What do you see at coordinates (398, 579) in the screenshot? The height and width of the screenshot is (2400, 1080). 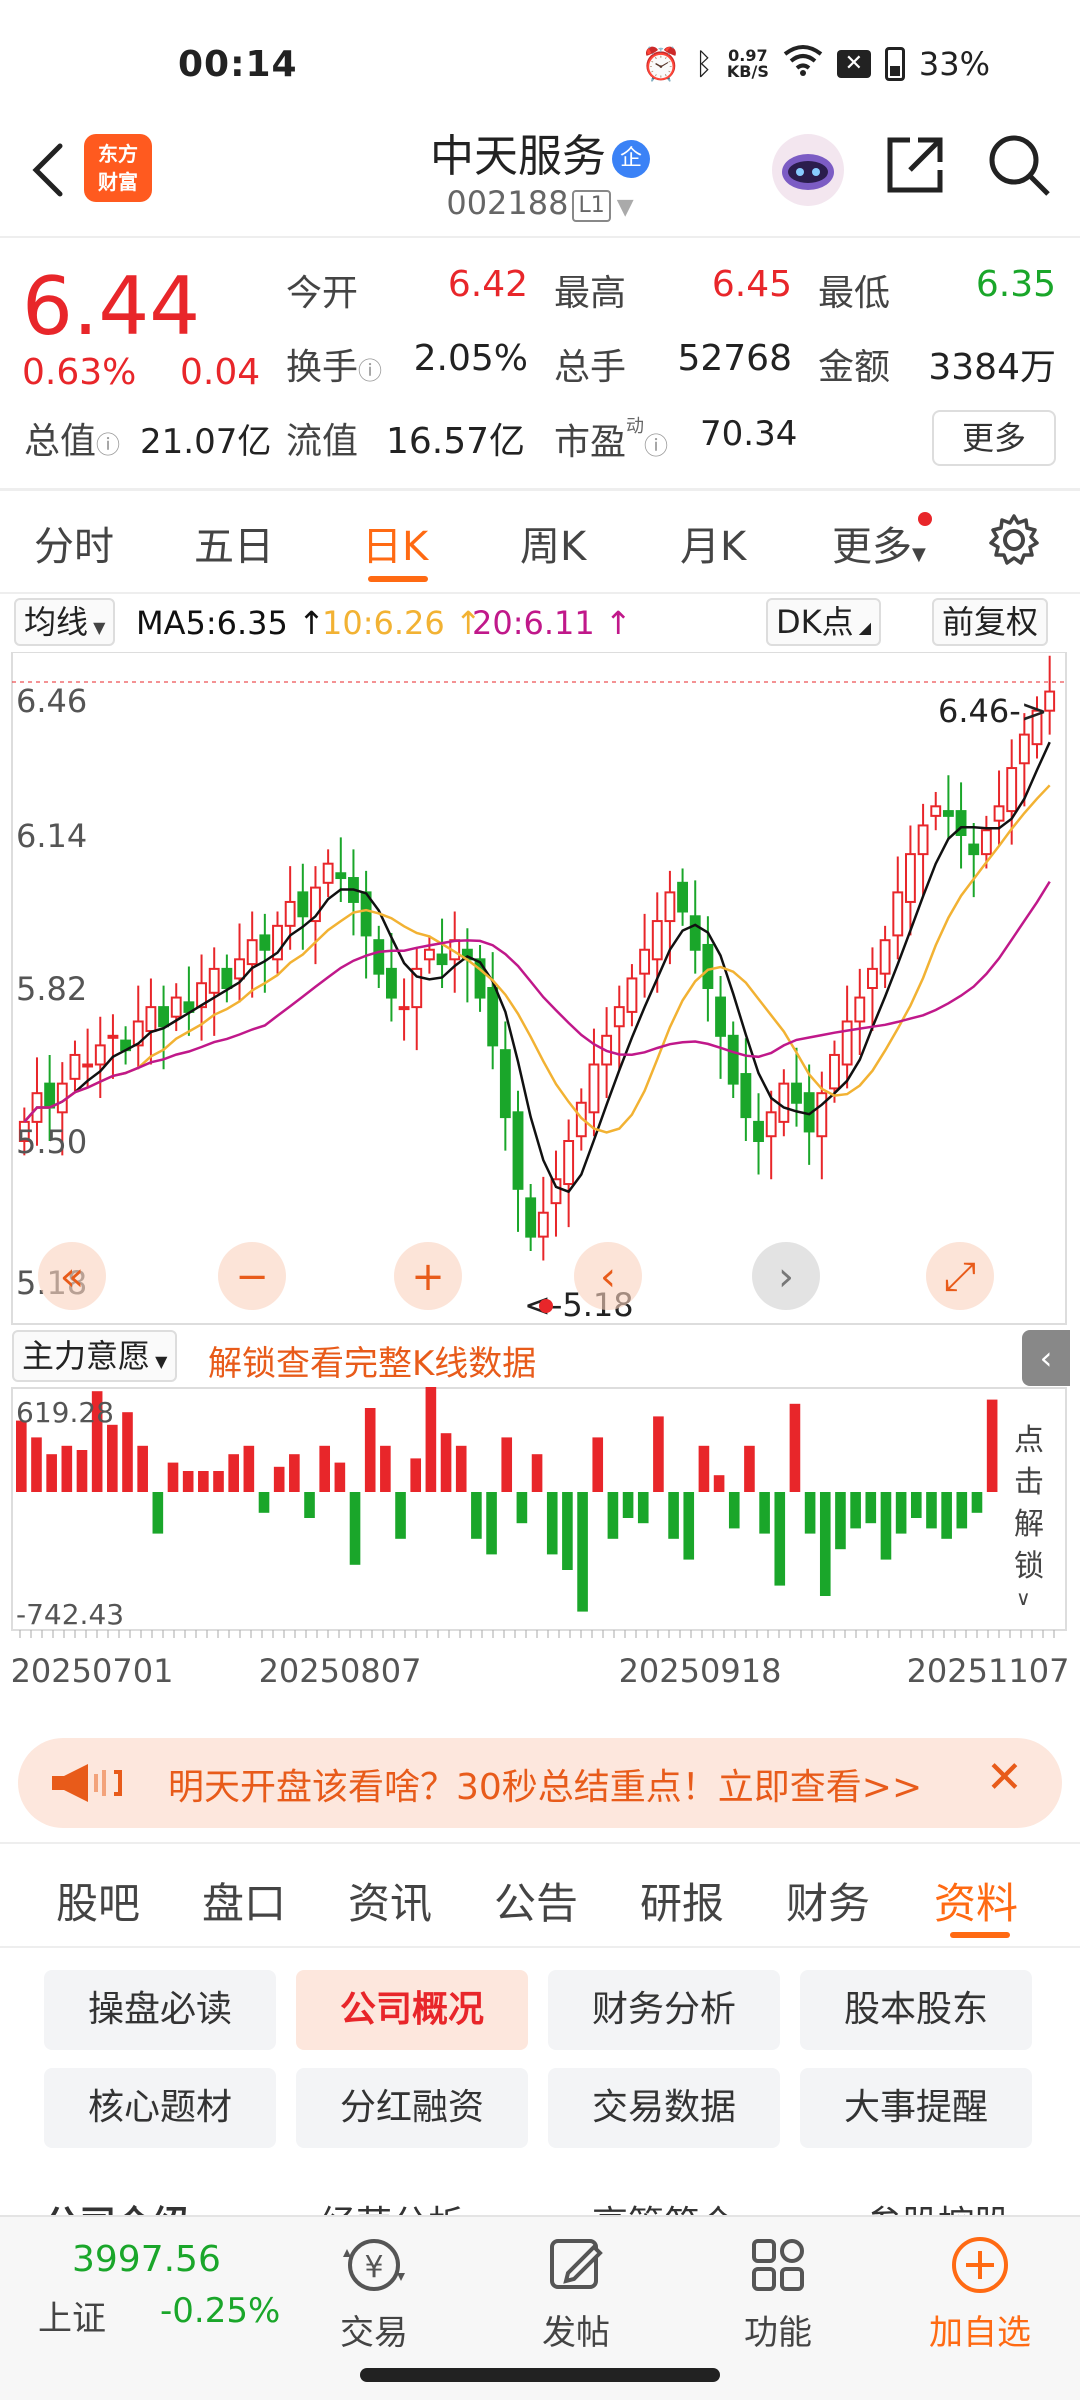 I see `active-tab-underline` at bounding box center [398, 579].